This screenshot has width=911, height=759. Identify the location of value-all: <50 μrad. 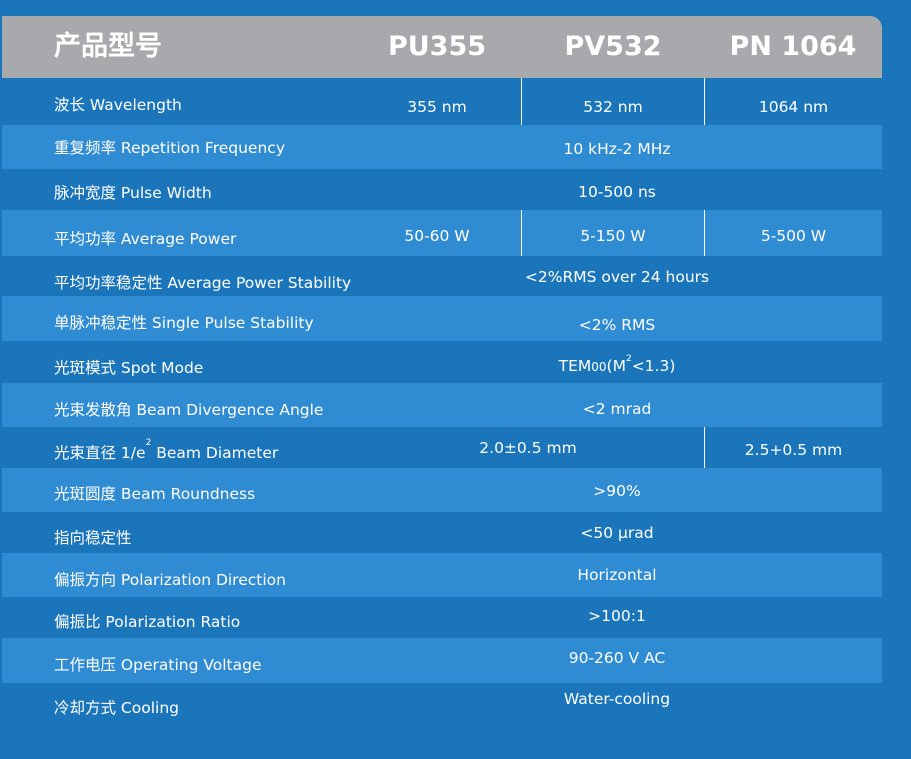
(617, 533).